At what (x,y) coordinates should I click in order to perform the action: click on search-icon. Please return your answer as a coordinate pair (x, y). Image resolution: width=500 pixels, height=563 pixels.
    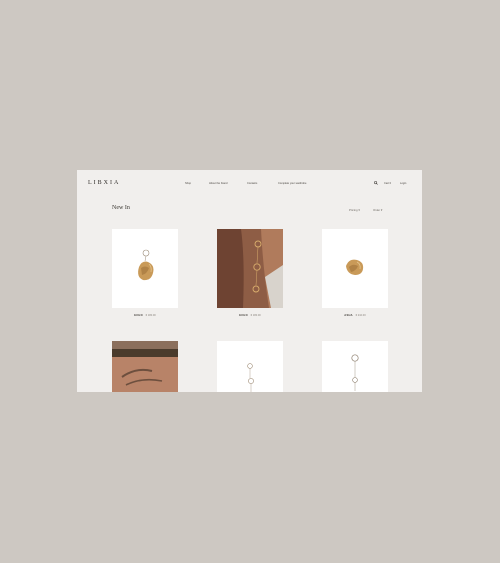
    Looking at the image, I should click on (376, 183).